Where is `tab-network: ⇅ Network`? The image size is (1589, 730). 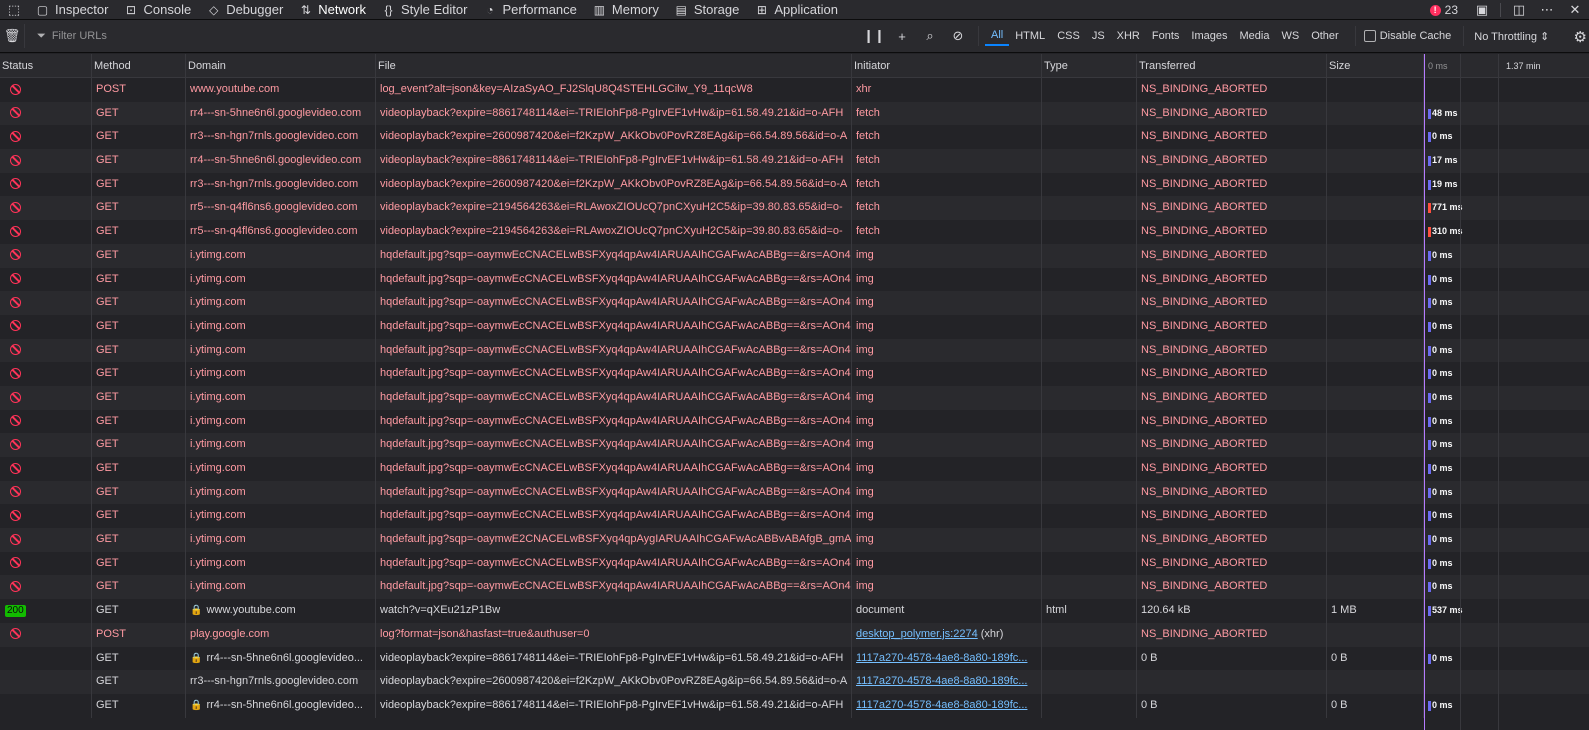 tab-network: ⇅ Network is located at coordinates (332, 10).